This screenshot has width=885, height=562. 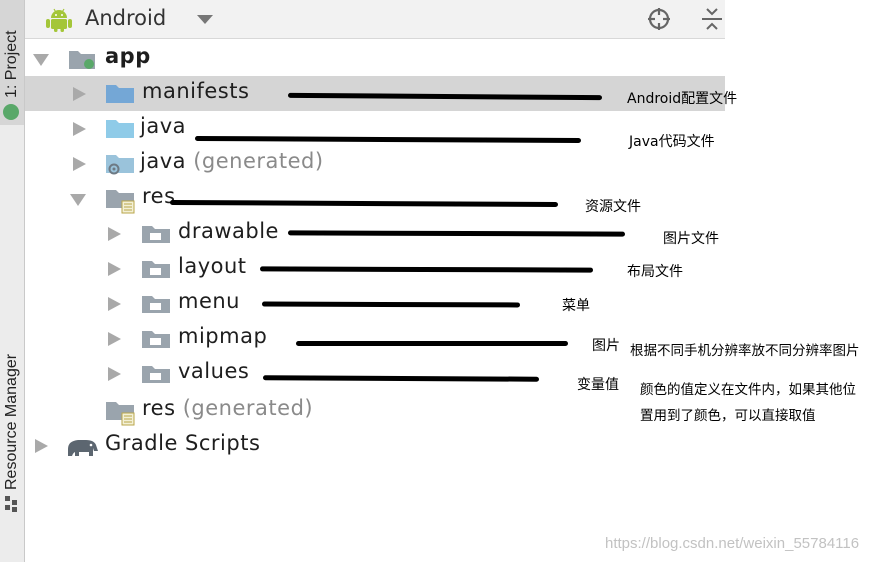 What do you see at coordinates (12, 504) in the screenshot?
I see `resource-manager-icon` at bounding box center [12, 504].